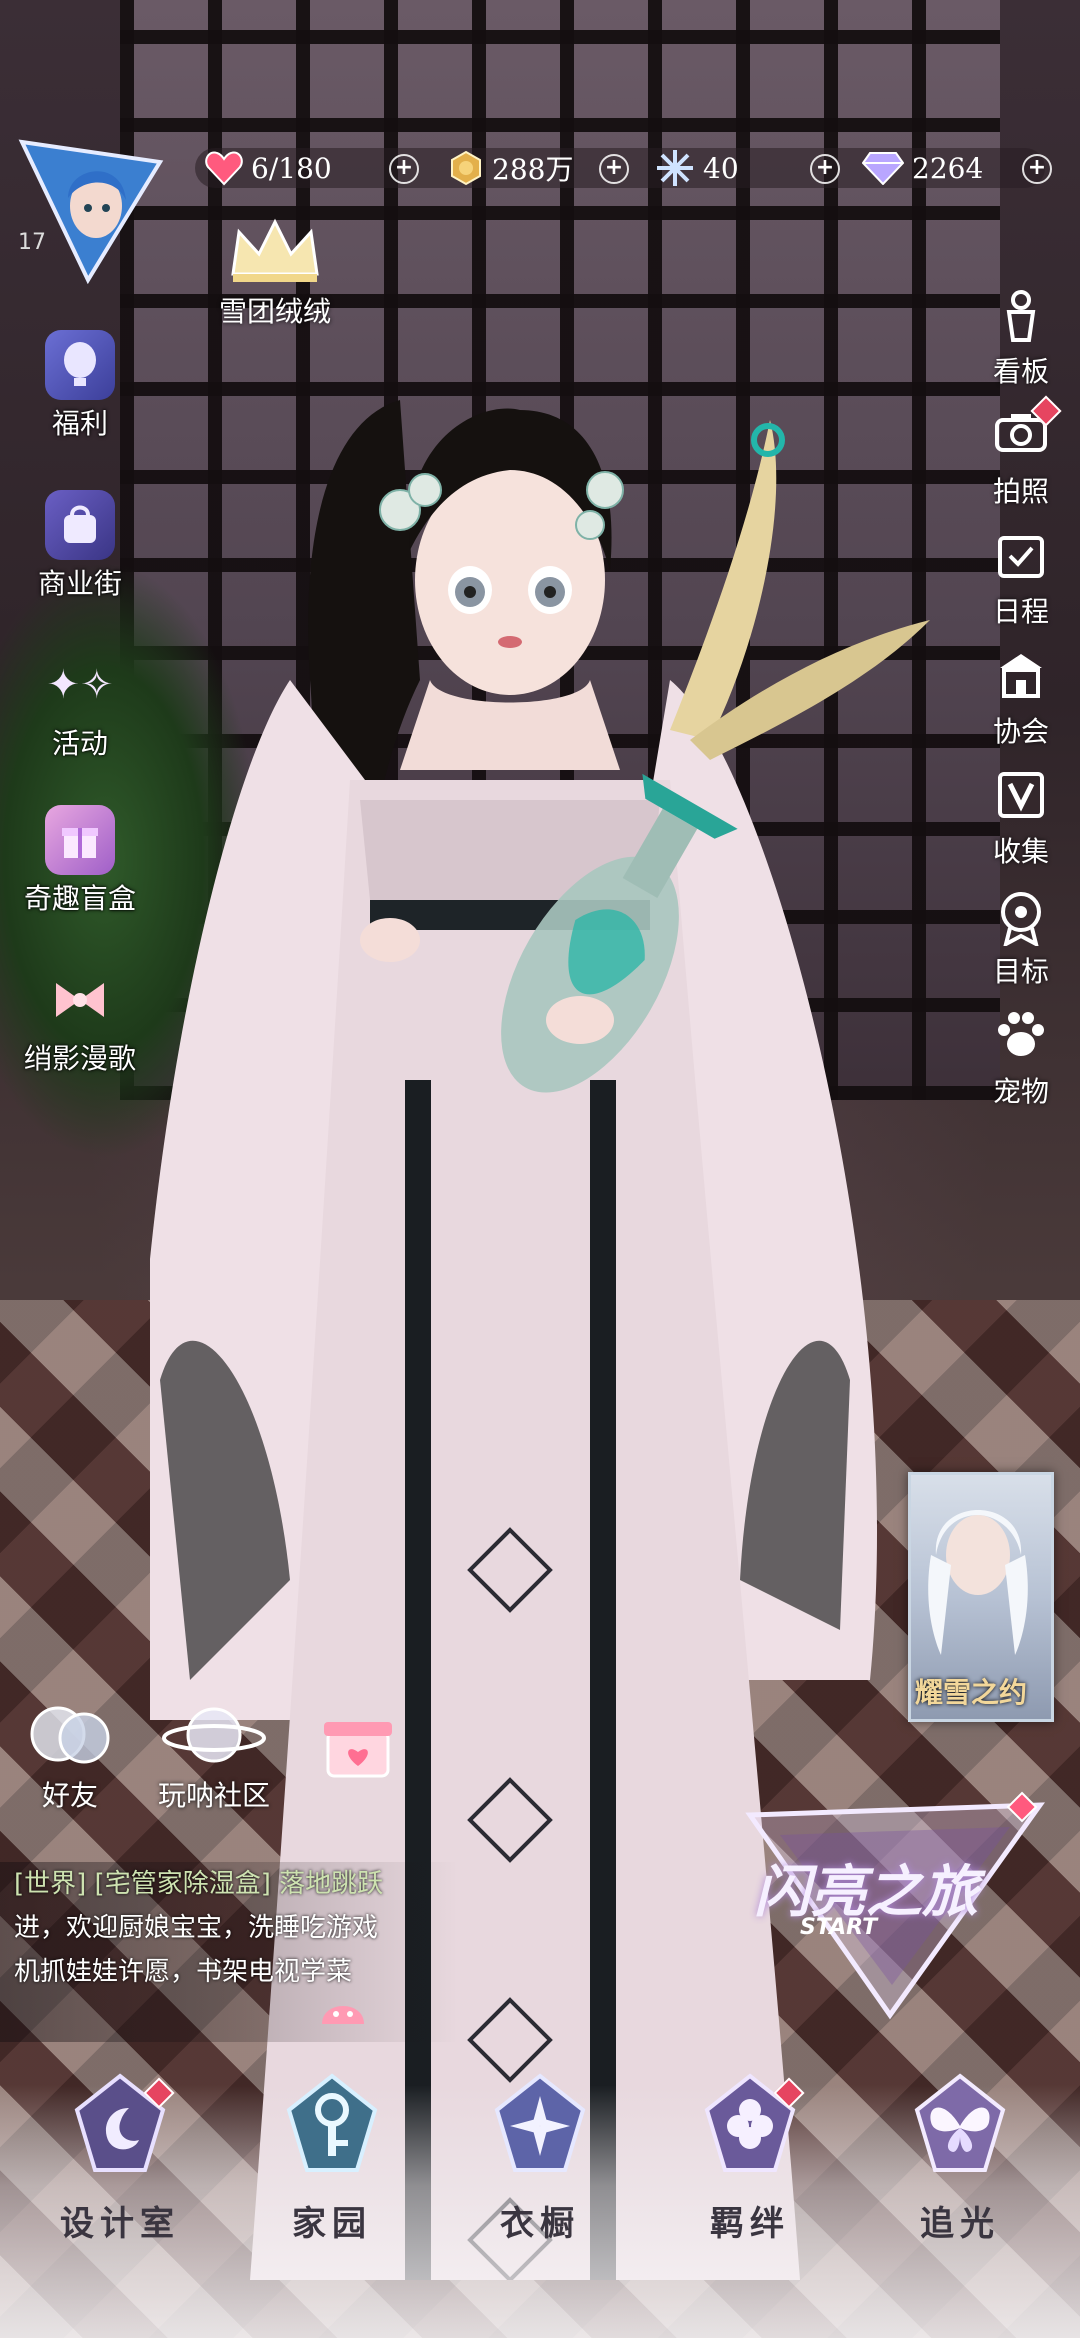 The image size is (1080, 2338). I want to click on nav-bond-label: 羁绊, so click(750, 2224).